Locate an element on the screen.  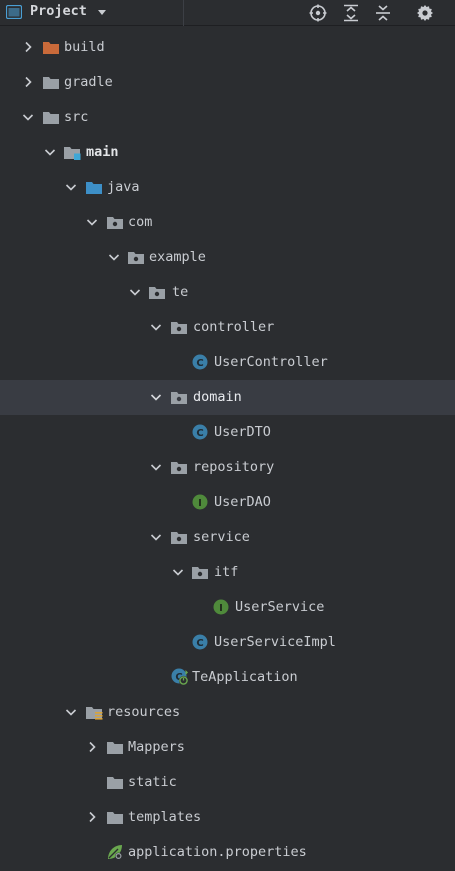
tree-node-label: example is located at coordinates (177, 257).